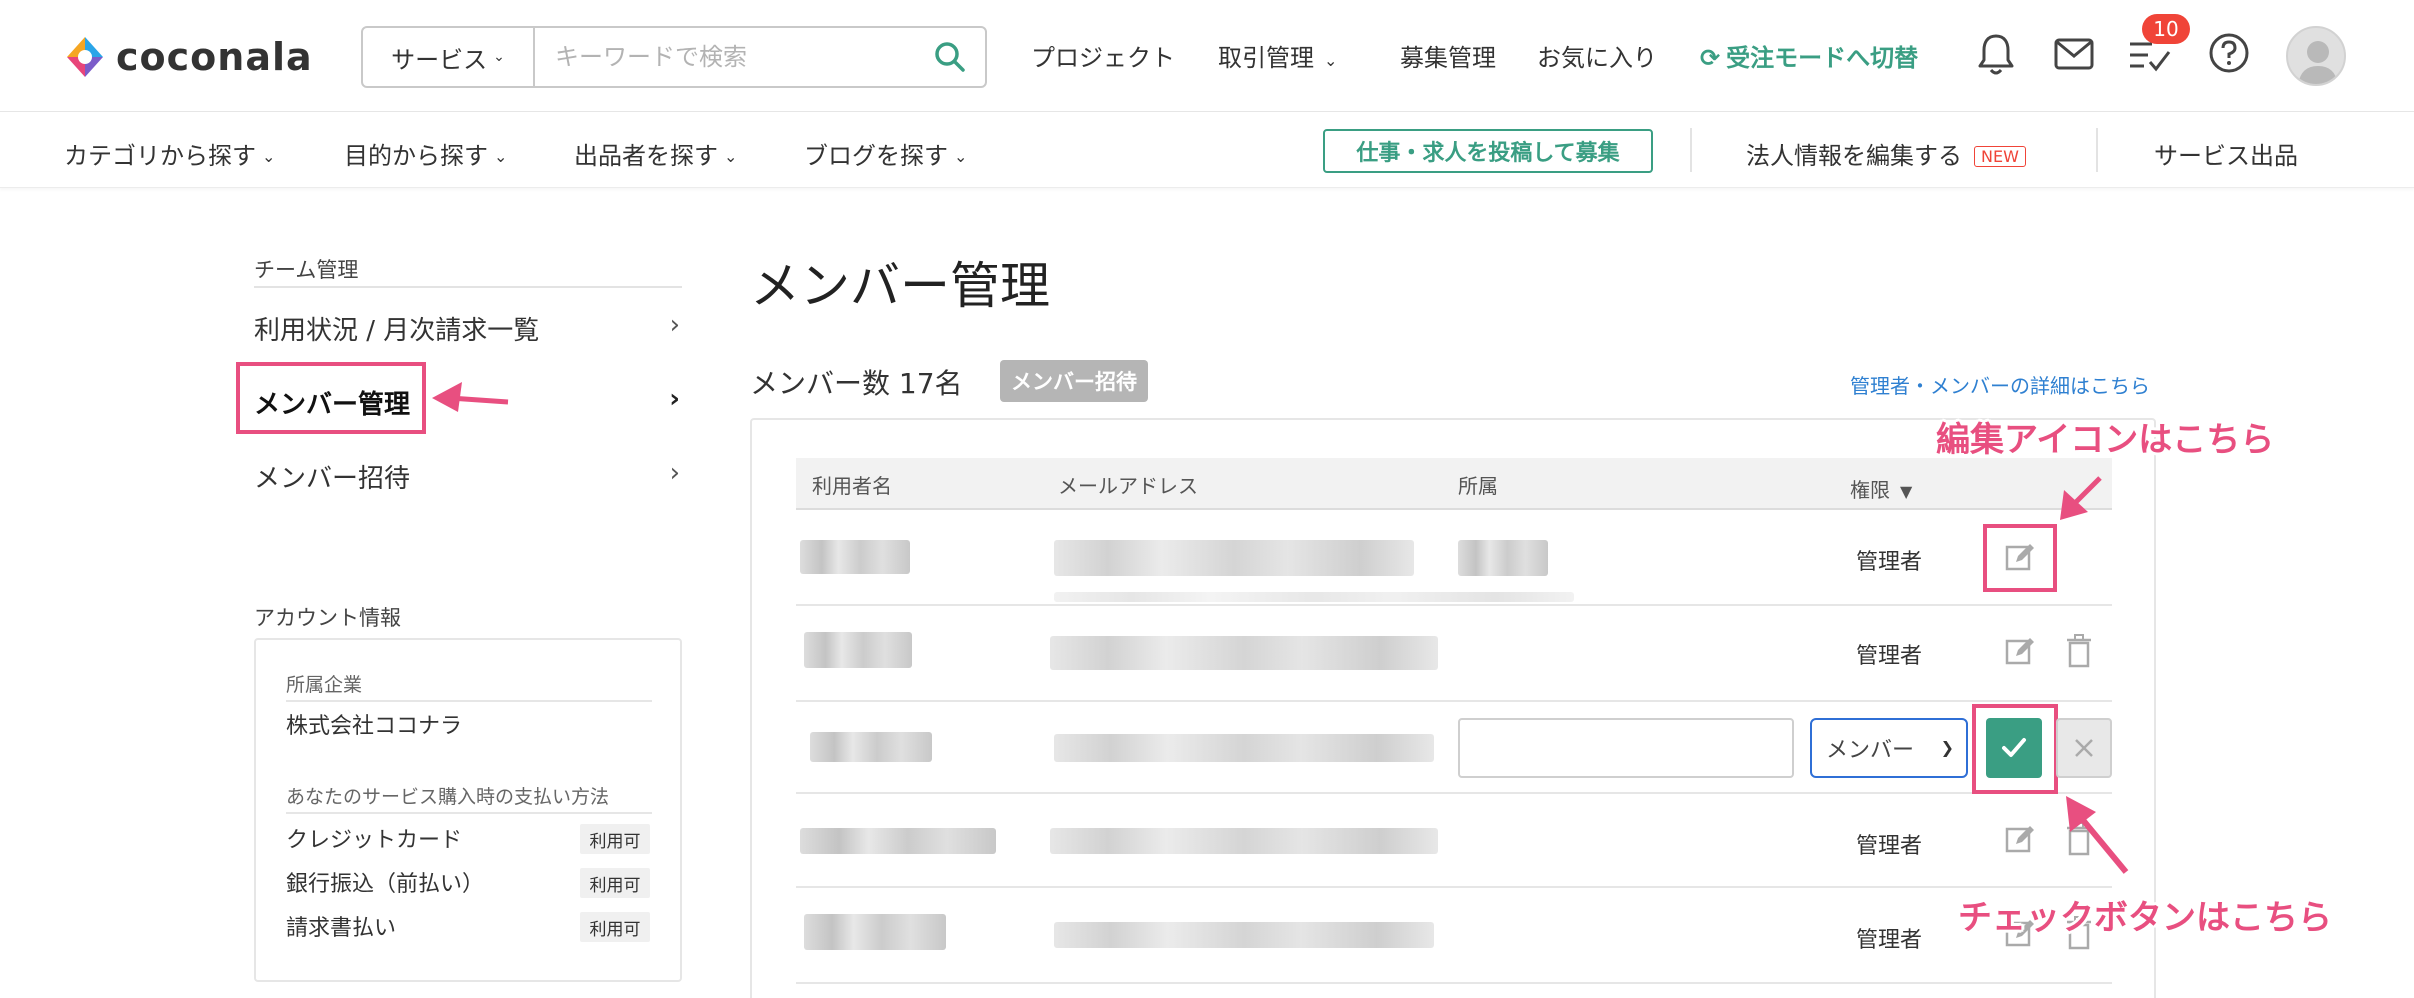 The width and height of the screenshot is (2414, 998). I want to click on member-count: メンバー数 17名, so click(856, 383).